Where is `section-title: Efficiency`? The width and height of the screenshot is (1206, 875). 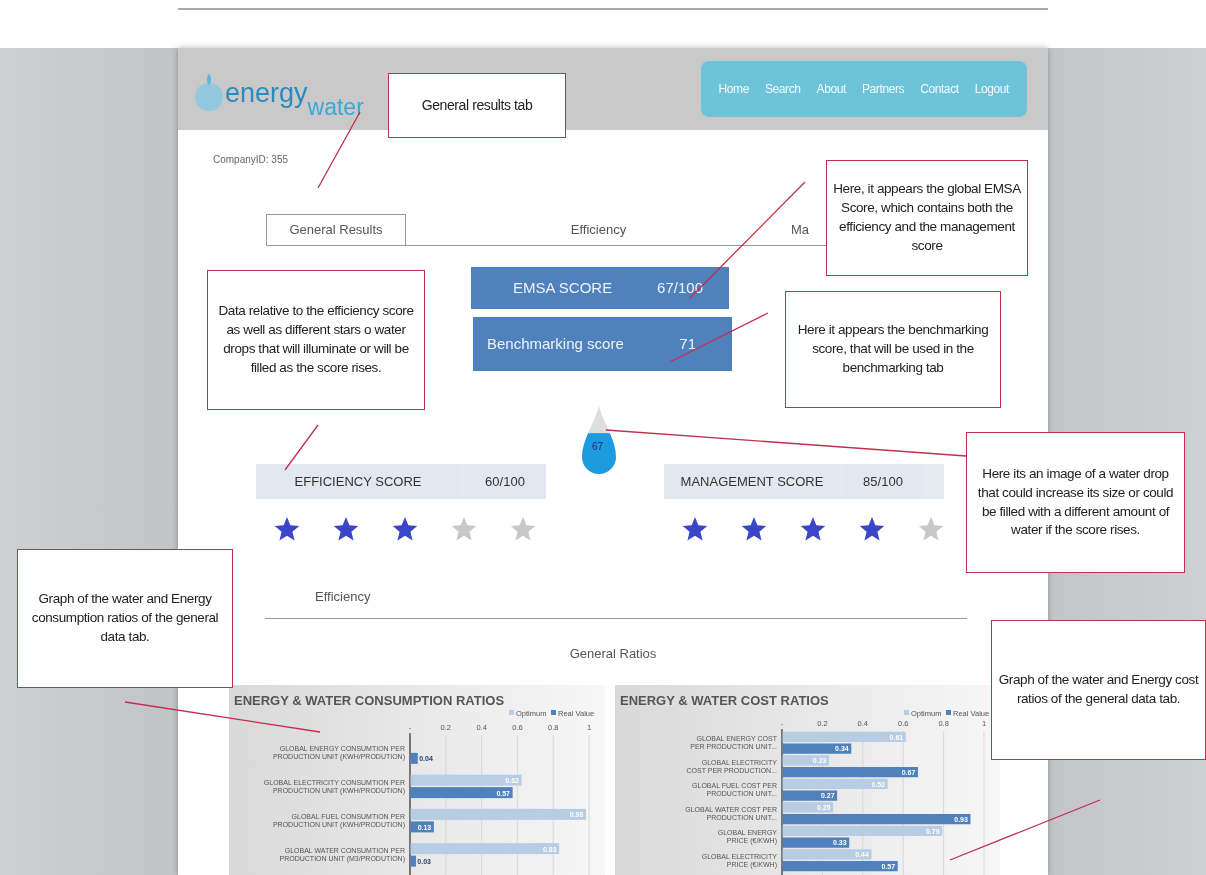 section-title: Efficiency is located at coordinates (343, 596).